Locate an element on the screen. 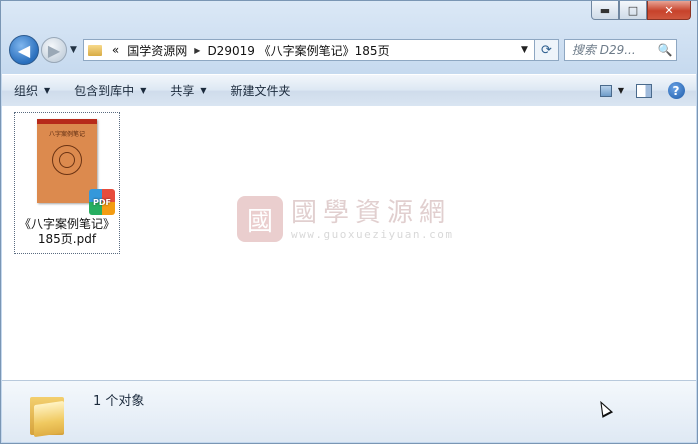 This screenshot has width=698, height=444. breadcrumb-item: D29019 《八字案例笔记》185页 is located at coordinates (298, 50).